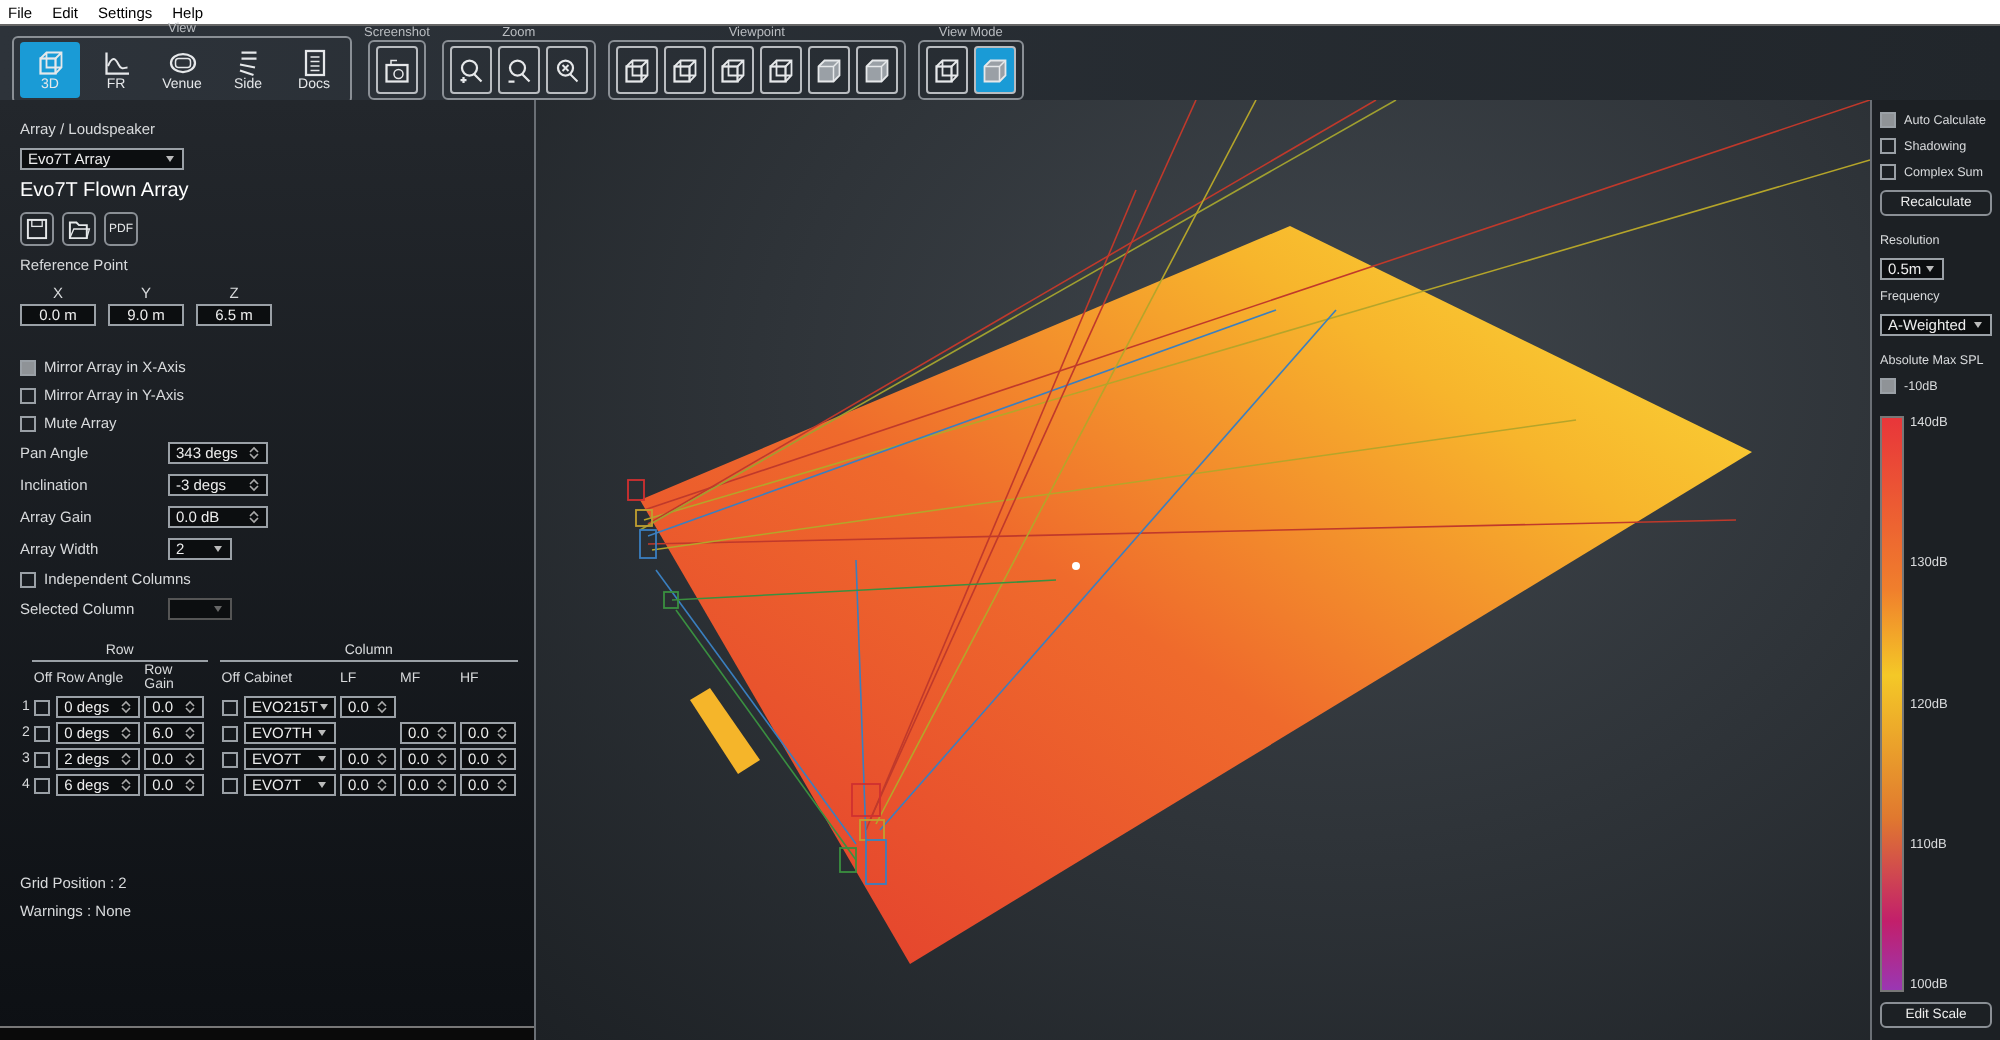 The image size is (2000, 1040). What do you see at coordinates (1076, 566) in the screenshot?
I see `reference-point-marker` at bounding box center [1076, 566].